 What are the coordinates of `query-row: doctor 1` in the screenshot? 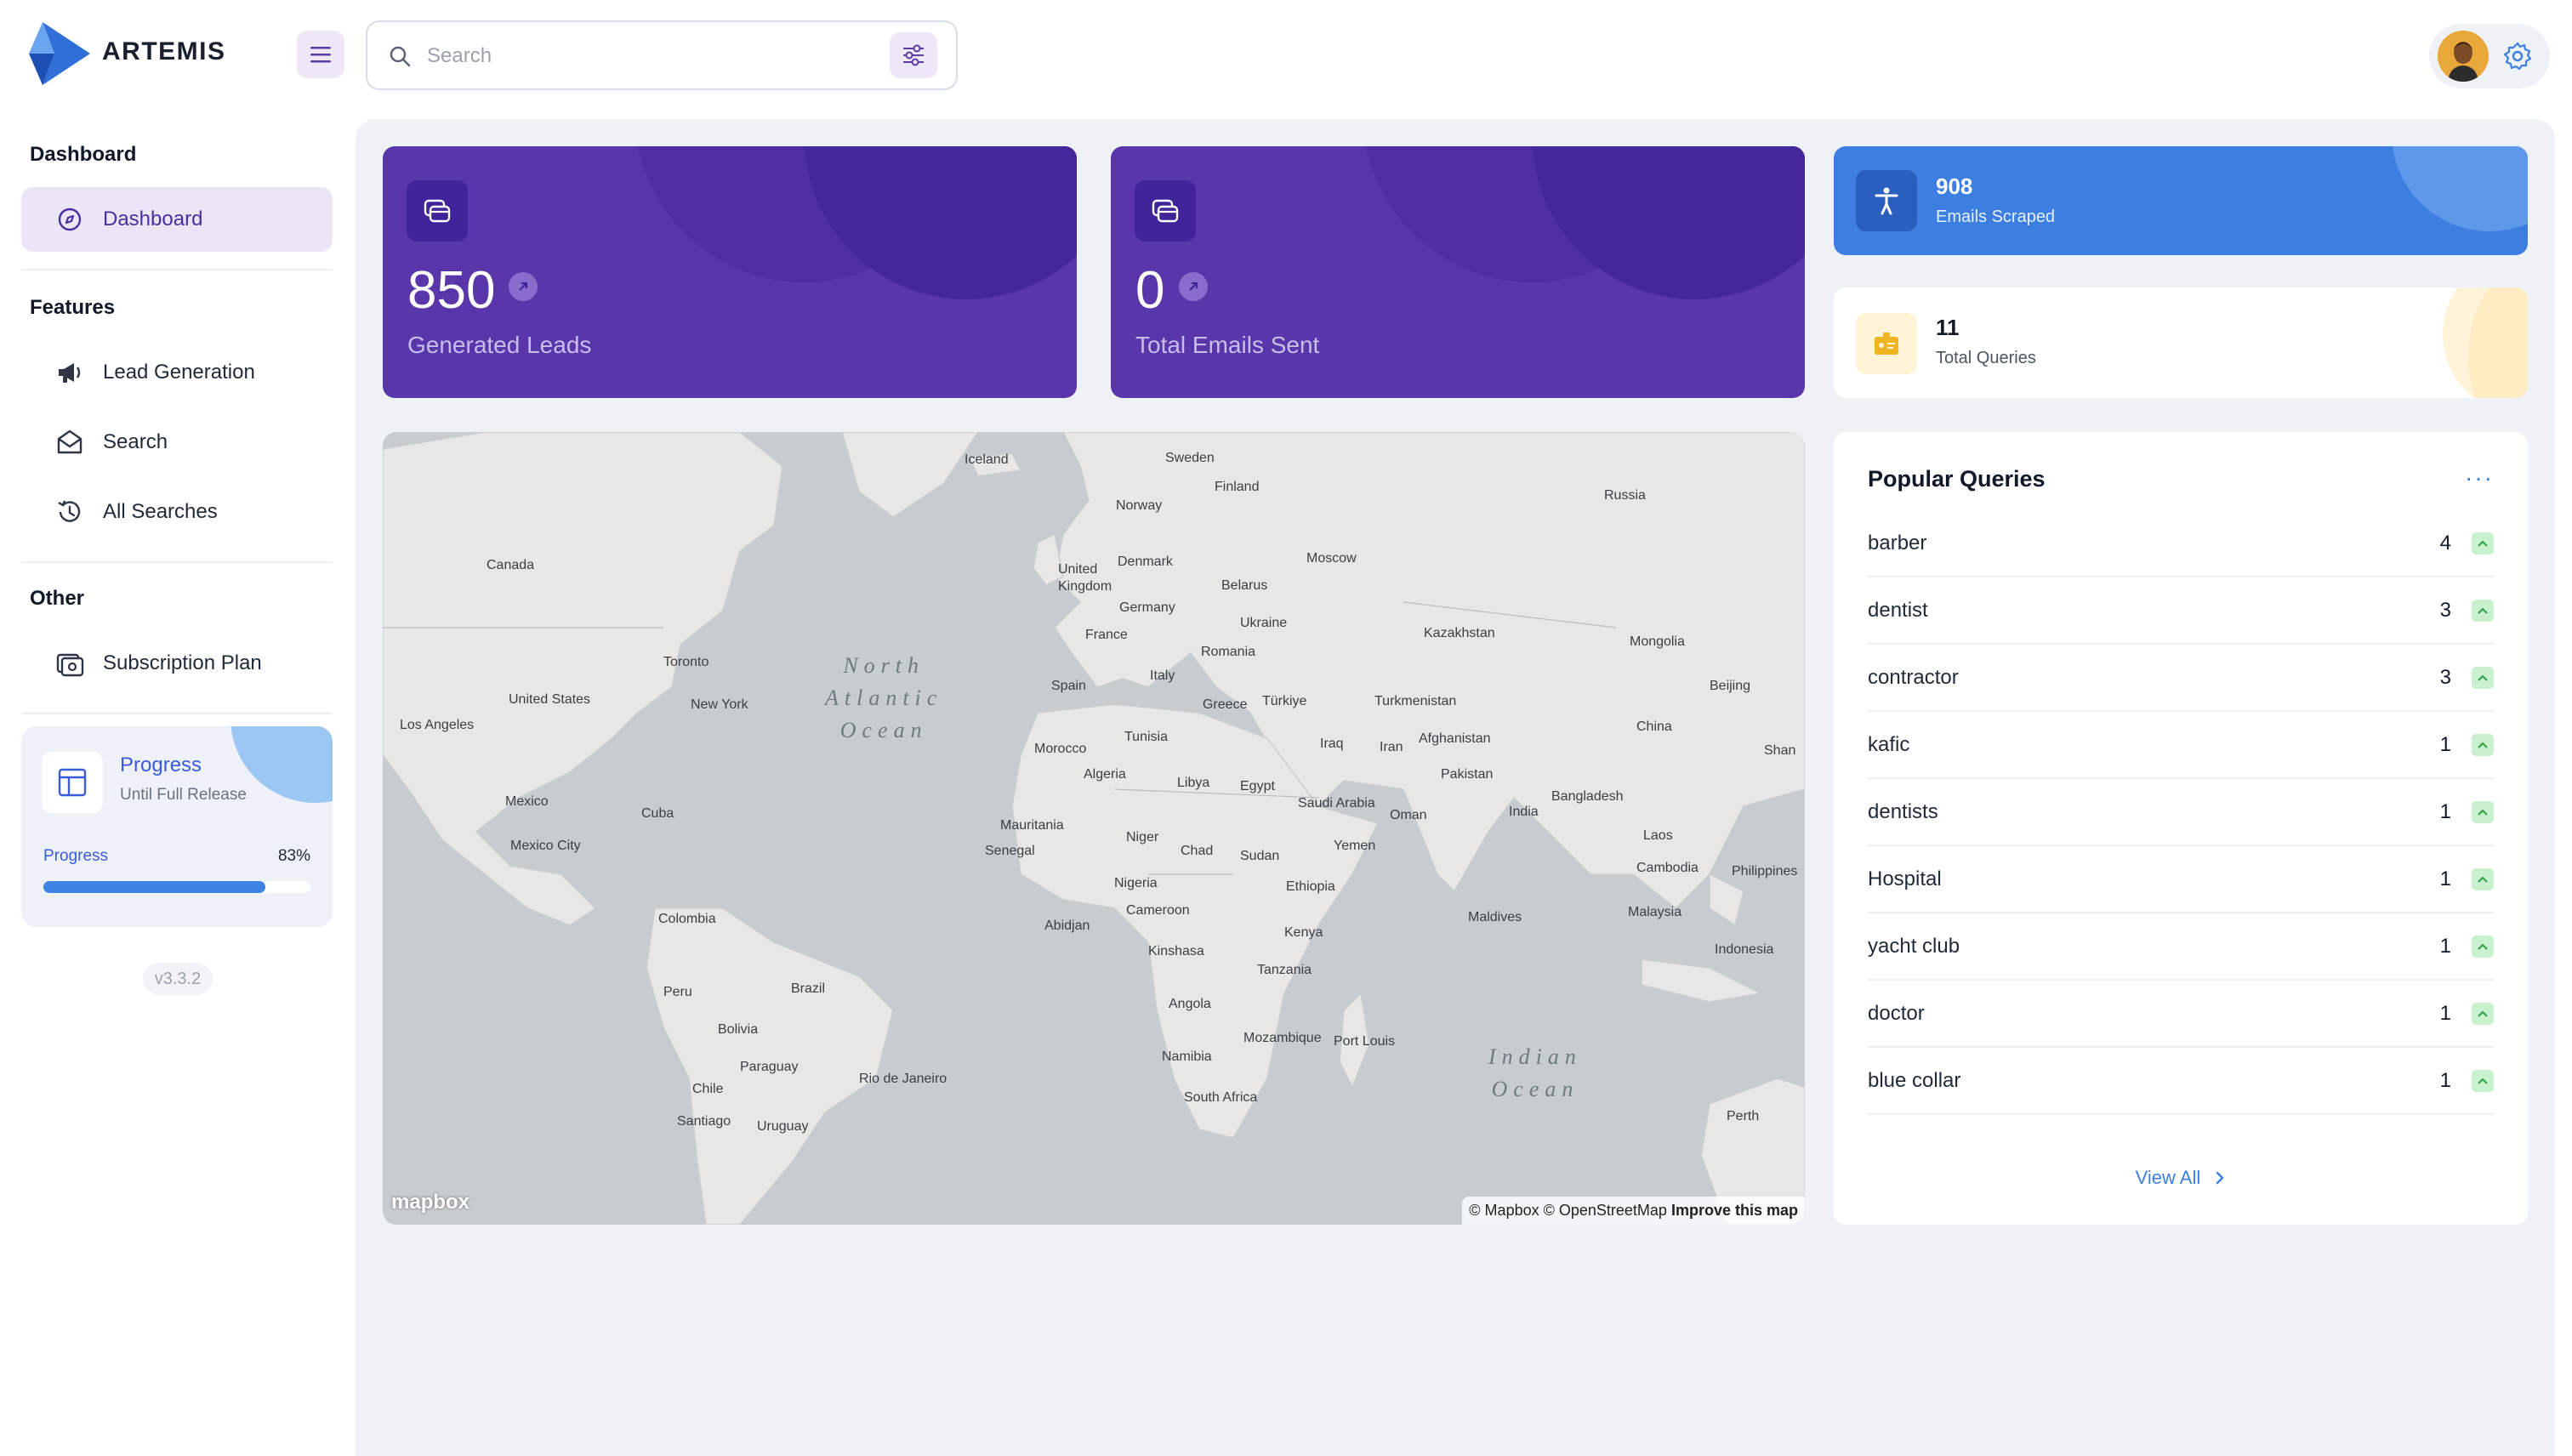 It's located at (2181, 1014).